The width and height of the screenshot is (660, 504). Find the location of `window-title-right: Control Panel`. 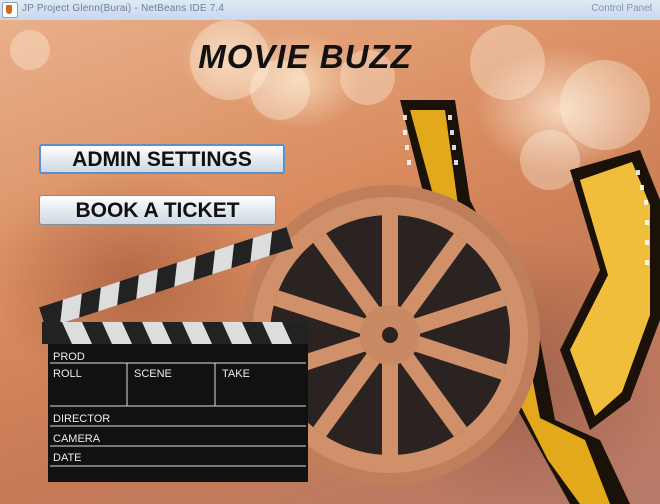

window-title-right: Control Panel is located at coordinates (621, 8).